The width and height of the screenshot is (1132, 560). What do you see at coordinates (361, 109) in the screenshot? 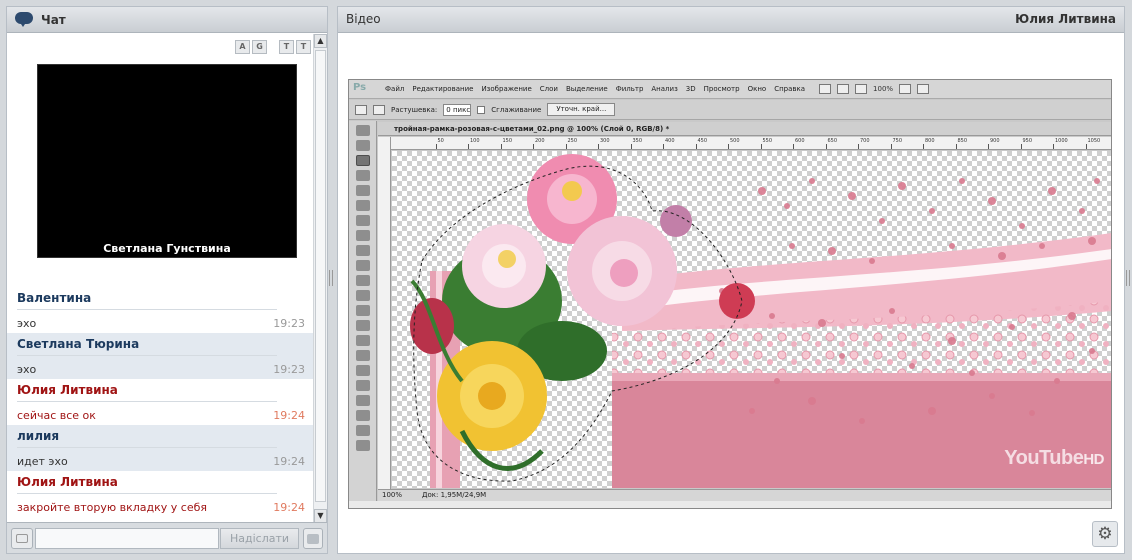
I see `lasso-preset-icon` at bounding box center [361, 109].